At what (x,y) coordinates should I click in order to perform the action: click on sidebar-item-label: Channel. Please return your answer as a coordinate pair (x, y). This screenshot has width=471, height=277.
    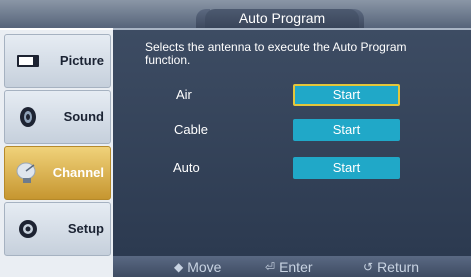
    Looking at the image, I should click on (78, 172).